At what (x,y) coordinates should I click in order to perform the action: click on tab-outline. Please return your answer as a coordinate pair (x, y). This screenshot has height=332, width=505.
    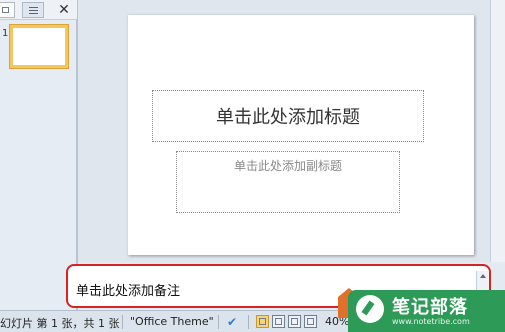
    Looking at the image, I should click on (33, 10).